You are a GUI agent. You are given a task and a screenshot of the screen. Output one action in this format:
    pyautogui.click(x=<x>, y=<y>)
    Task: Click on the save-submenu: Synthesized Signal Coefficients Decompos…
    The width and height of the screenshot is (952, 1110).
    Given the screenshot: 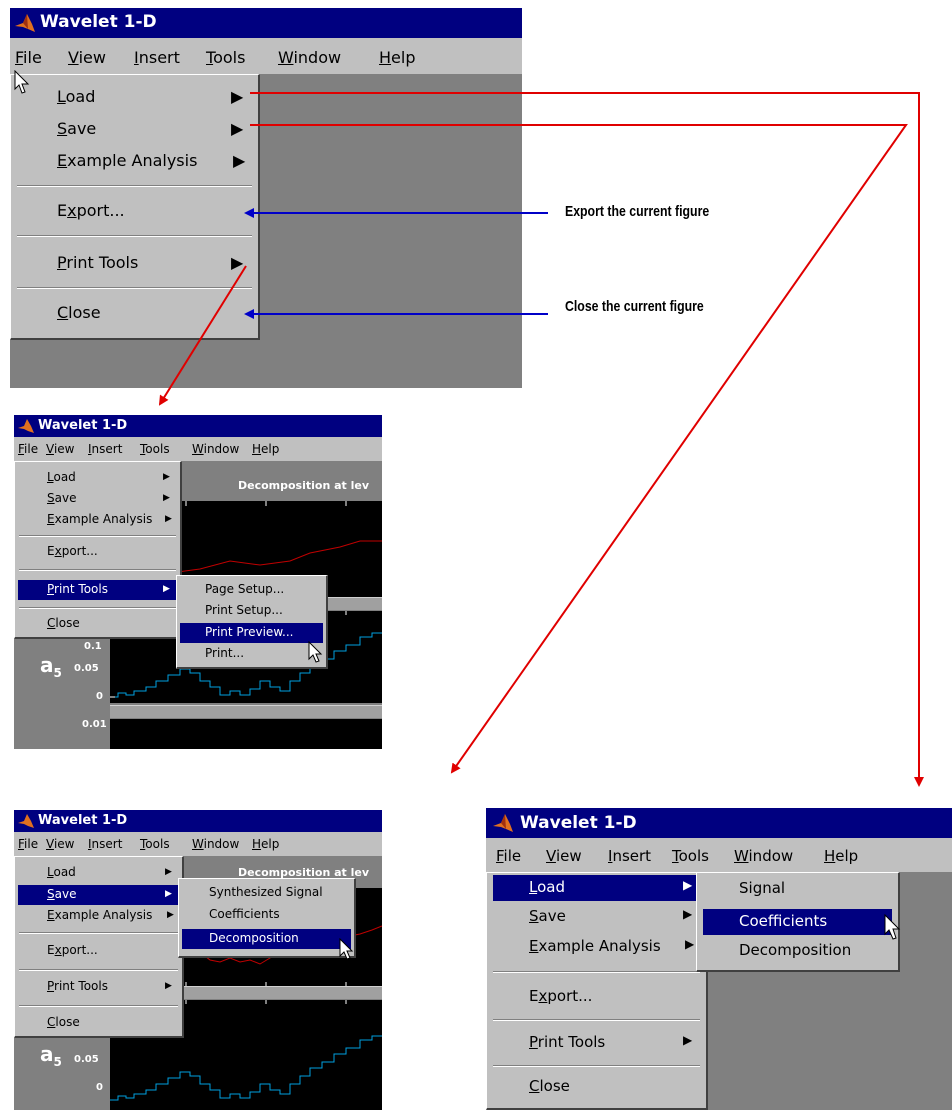 What is the action you would take?
    pyautogui.click(x=267, y=918)
    